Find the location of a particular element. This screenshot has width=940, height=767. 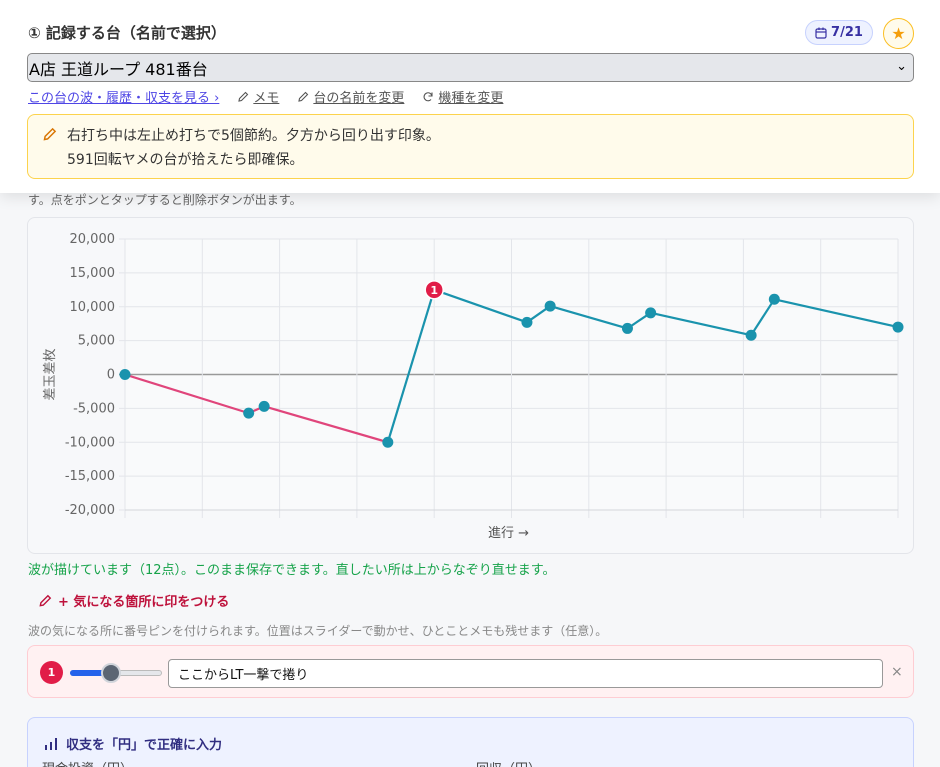

y-axis-label: 差玉差枚 is located at coordinates (50, 374).